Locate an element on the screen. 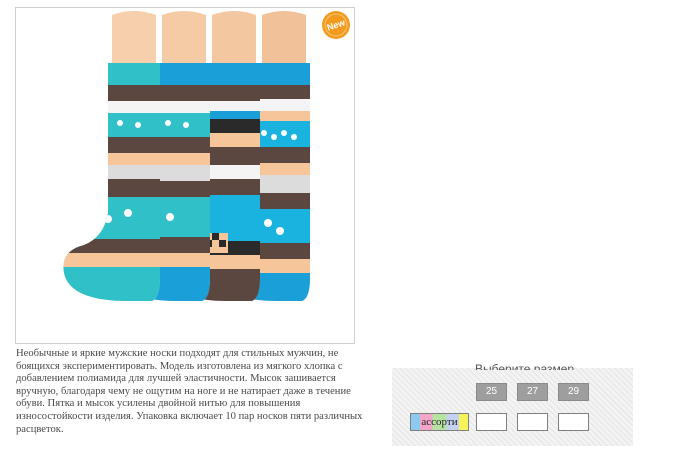  size-button-27: 27 is located at coordinates (532, 392).